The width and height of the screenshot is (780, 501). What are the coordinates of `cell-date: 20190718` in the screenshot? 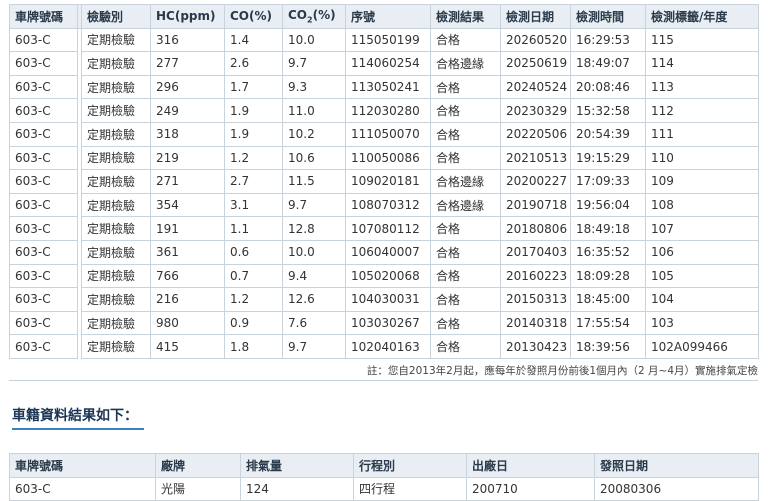 It's located at (535, 205).